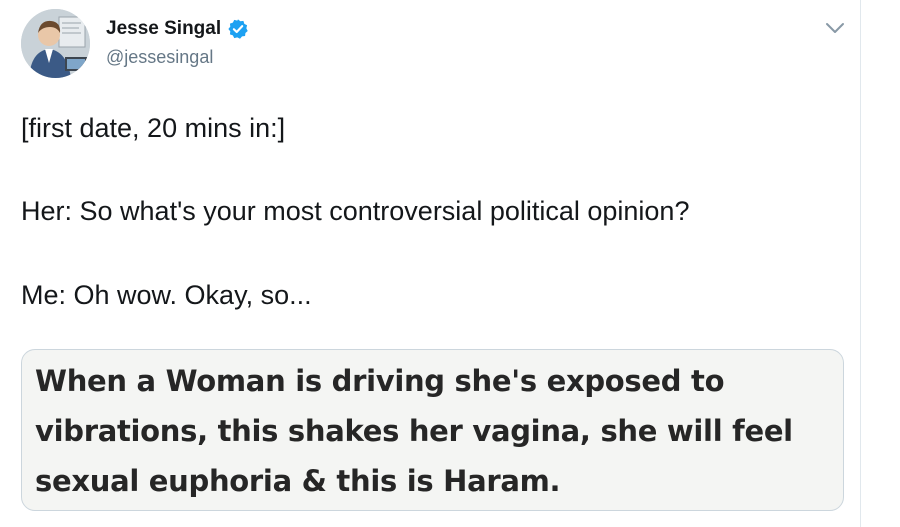 The image size is (900, 527). I want to click on verified-badge-icon, so click(238, 29).